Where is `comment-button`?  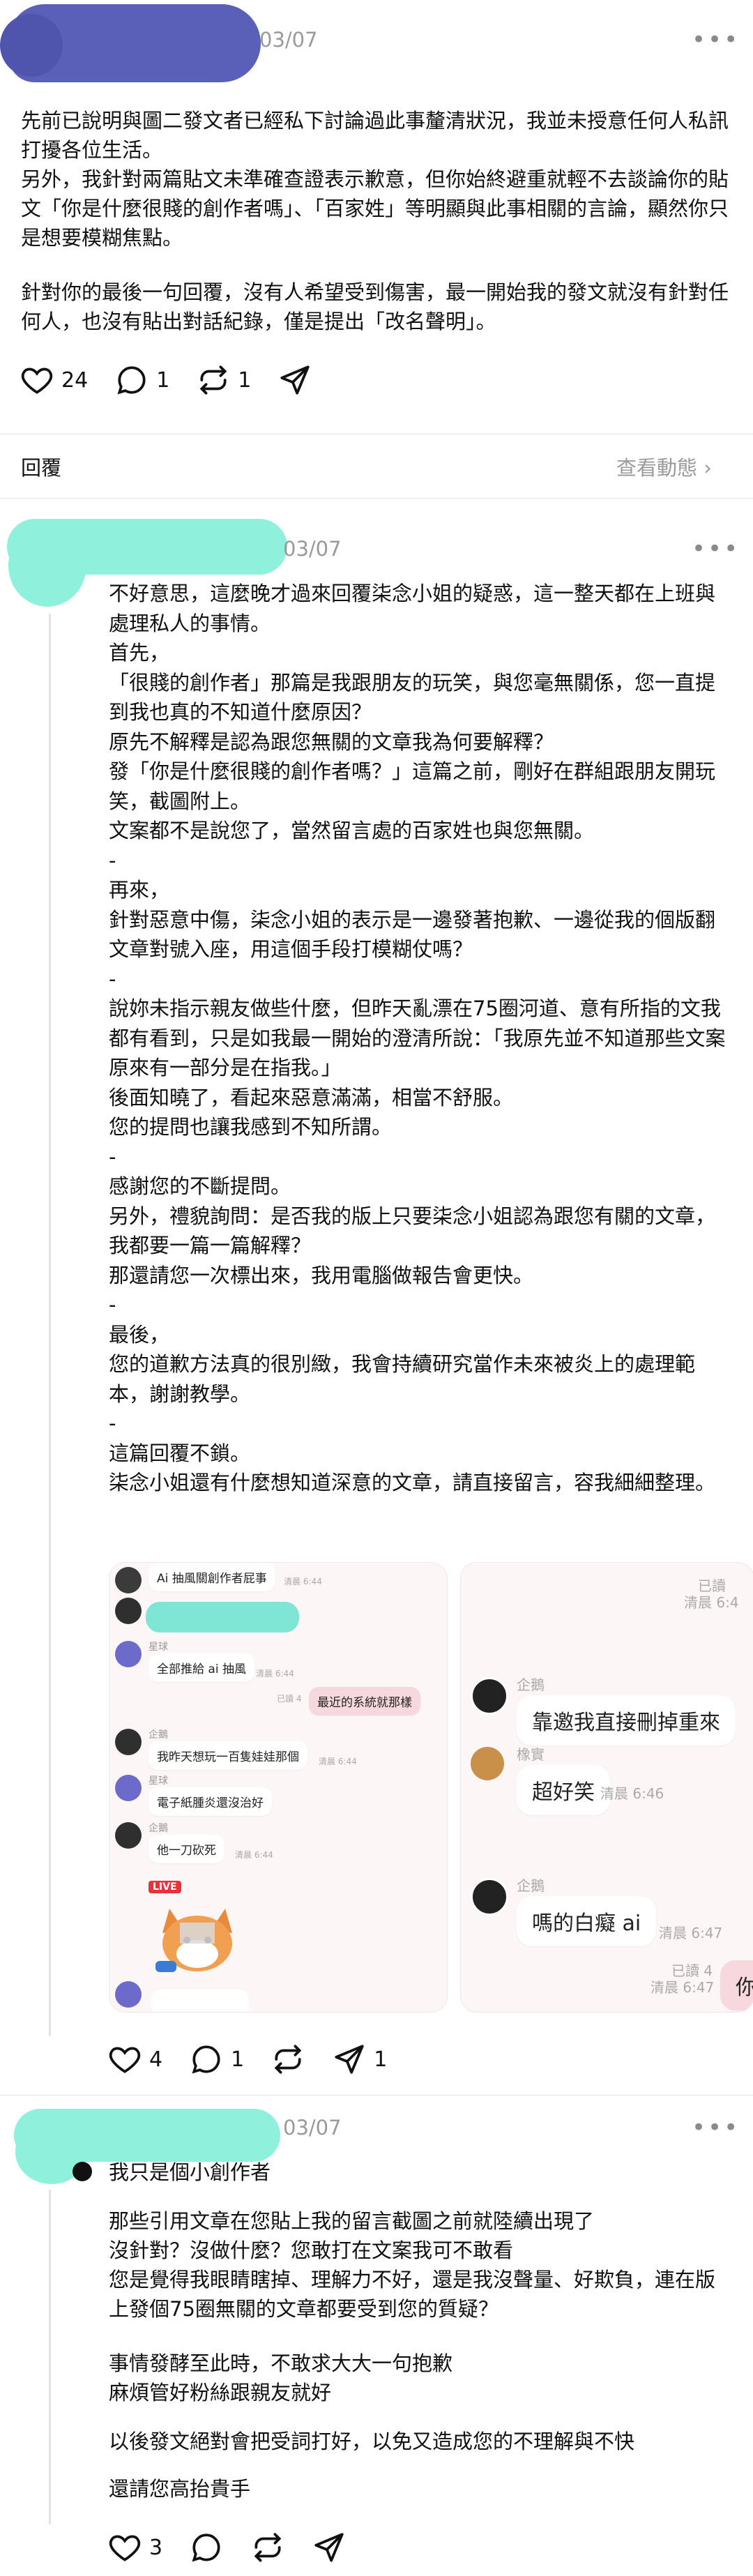 comment-button is located at coordinates (206, 2547).